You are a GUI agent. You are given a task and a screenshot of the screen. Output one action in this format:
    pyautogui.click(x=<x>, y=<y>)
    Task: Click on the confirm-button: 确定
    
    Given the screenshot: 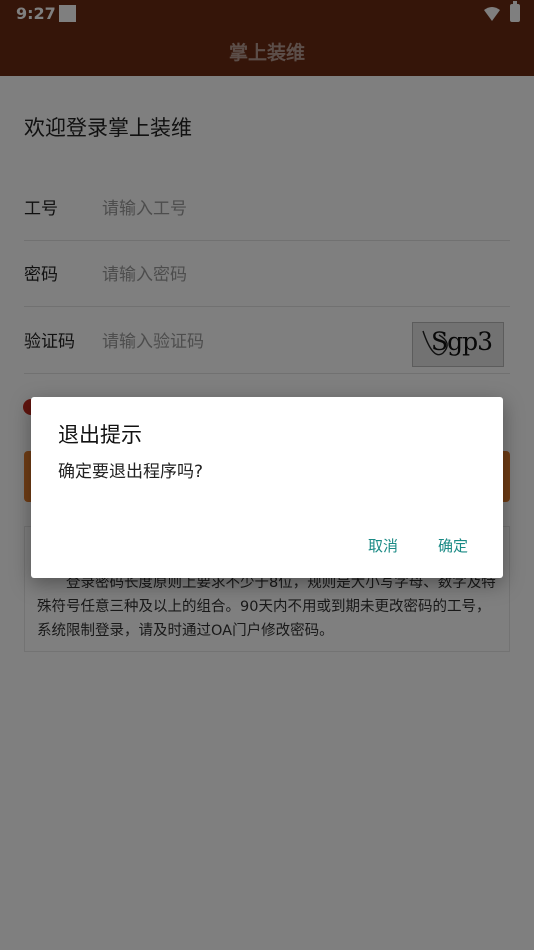 What is the action you would take?
    pyautogui.click(x=453, y=545)
    